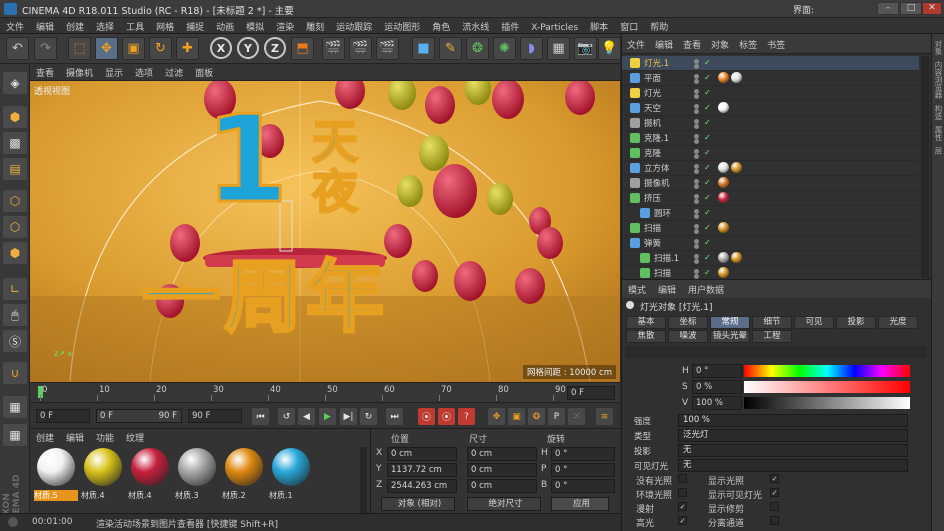 This screenshot has height=531, width=944. I want to click on key-rotation-button: ❂, so click(536, 416).